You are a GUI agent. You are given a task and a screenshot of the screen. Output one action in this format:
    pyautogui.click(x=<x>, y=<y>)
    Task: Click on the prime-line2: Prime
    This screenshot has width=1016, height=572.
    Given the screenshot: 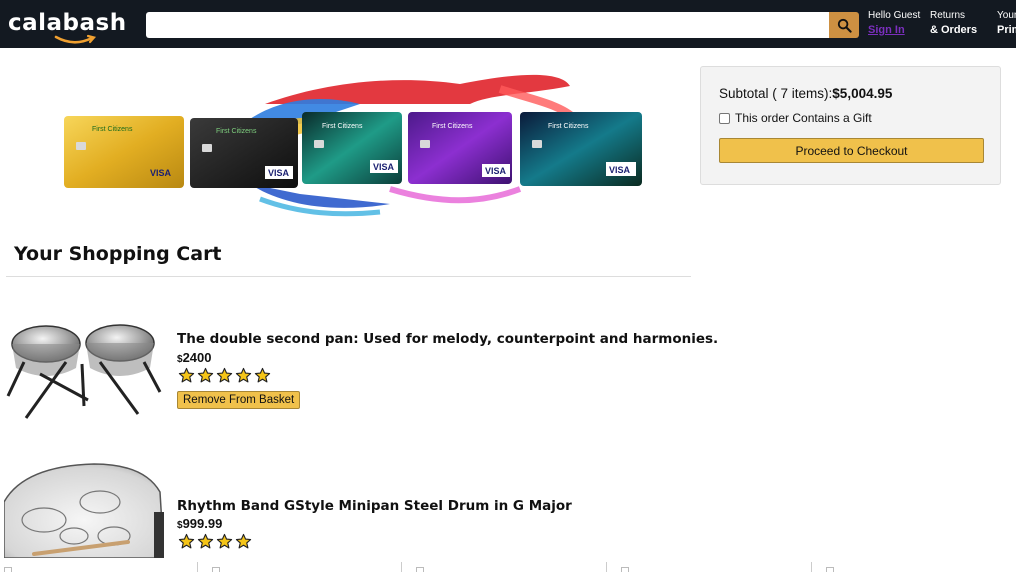 What is the action you would take?
    pyautogui.click(x=1006, y=30)
    